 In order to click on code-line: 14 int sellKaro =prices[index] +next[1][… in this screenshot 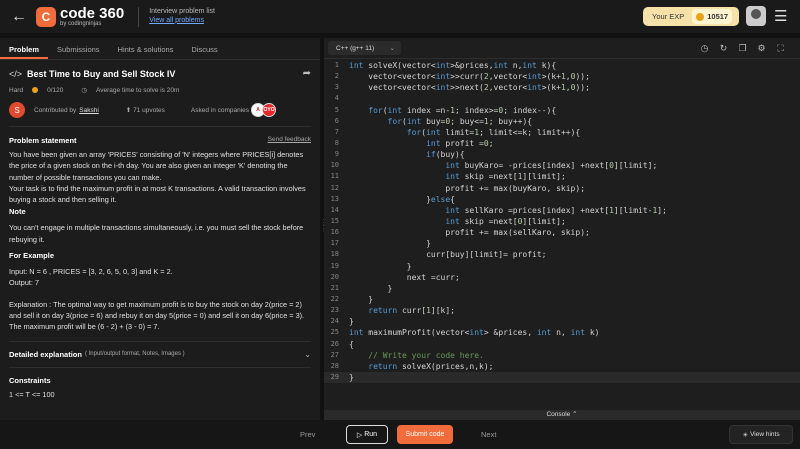, I will do `click(562, 210)`.